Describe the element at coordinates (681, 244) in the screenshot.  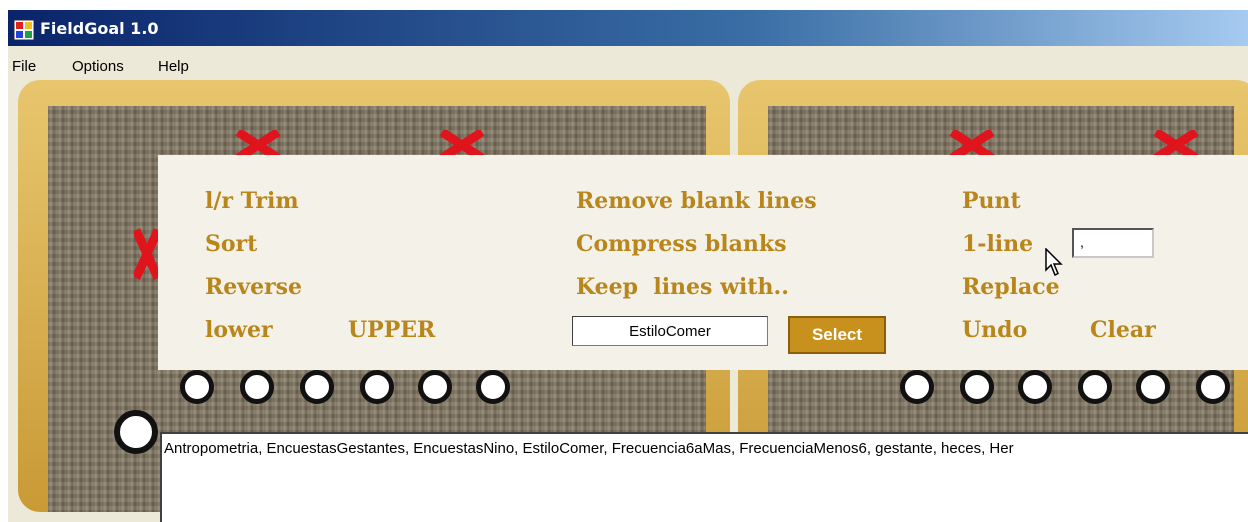
I see `compress-blanks-command: Compress blanks` at that location.